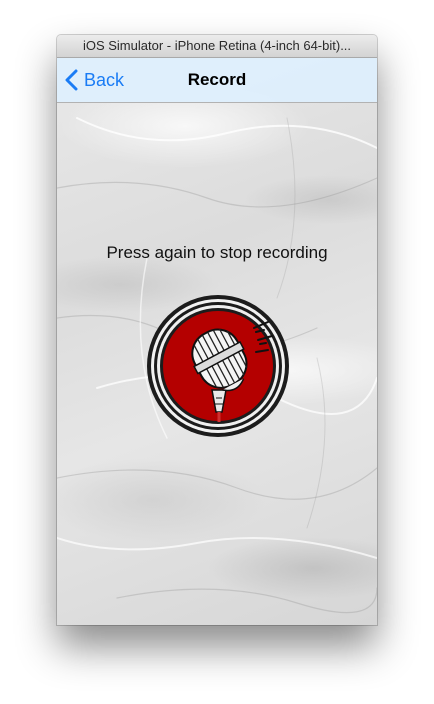 This screenshot has width=434, height=704. I want to click on microphone-icon, so click(218, 366).